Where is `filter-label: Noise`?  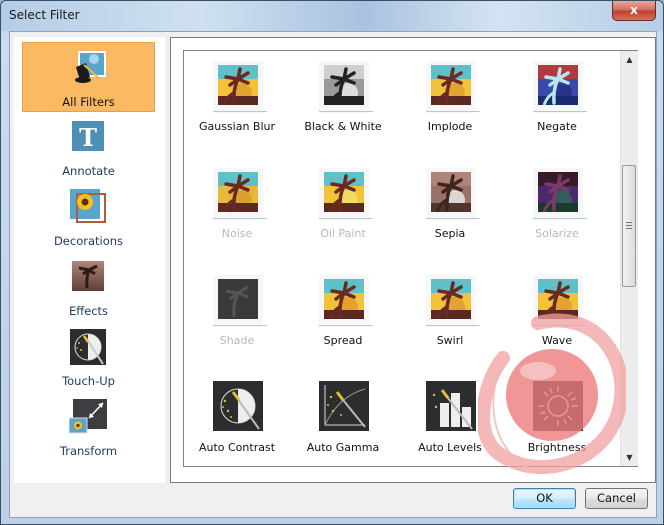 filter-label: Noise is located at coordinates (237, 233).